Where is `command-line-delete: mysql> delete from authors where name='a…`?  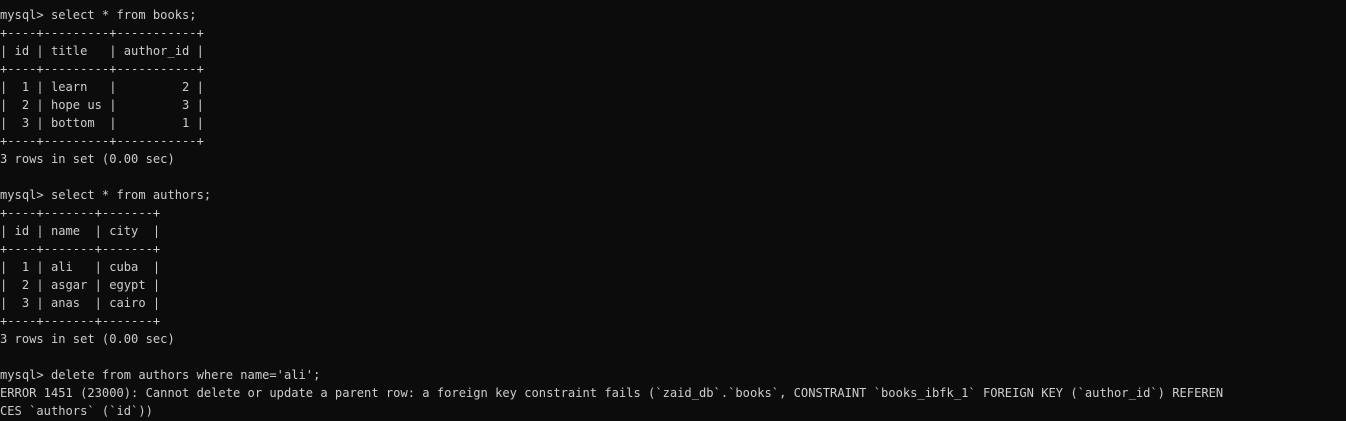
command-line-delete: mysql> delete from authors where name='a… is located at coordinates (160, 375).